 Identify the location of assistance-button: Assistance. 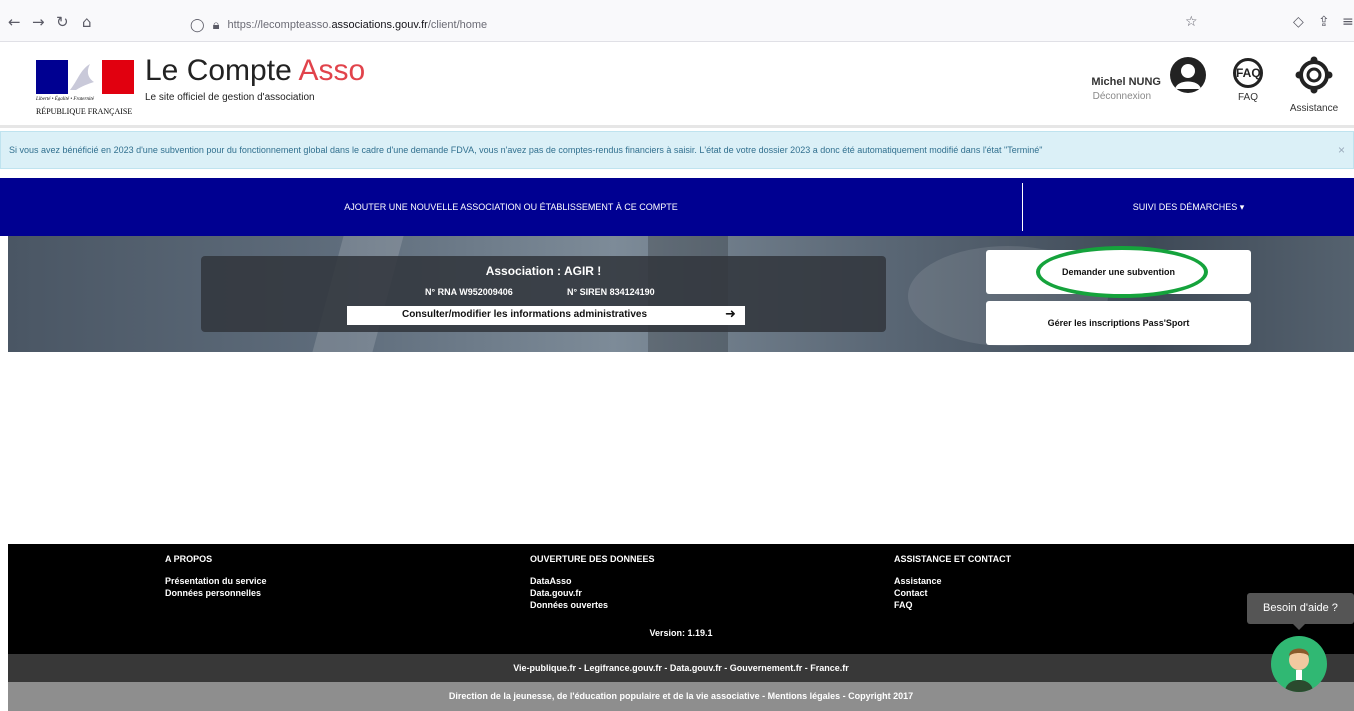
(1314, 86).